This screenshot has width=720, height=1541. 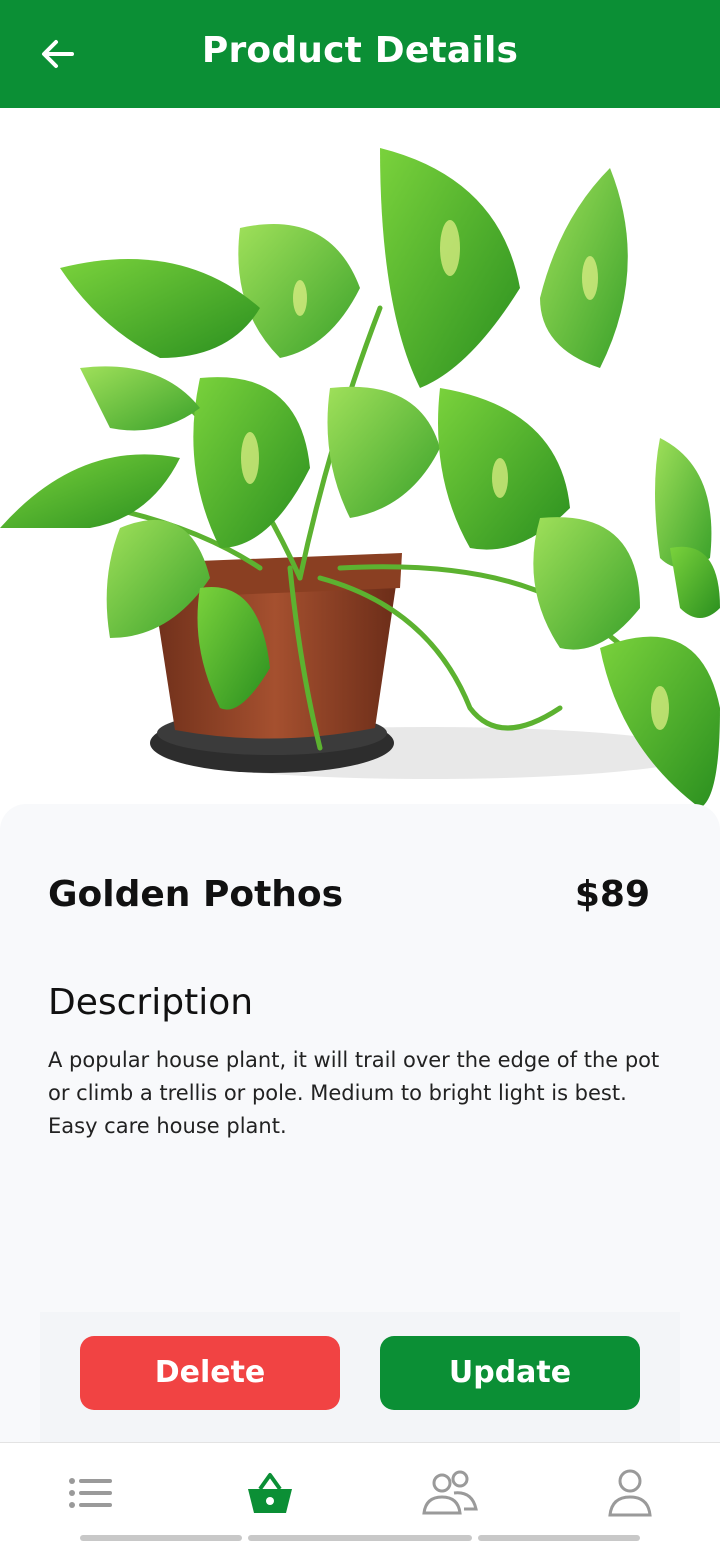 I want to click on app-bar: Product Details, so click(x=360, y=54).